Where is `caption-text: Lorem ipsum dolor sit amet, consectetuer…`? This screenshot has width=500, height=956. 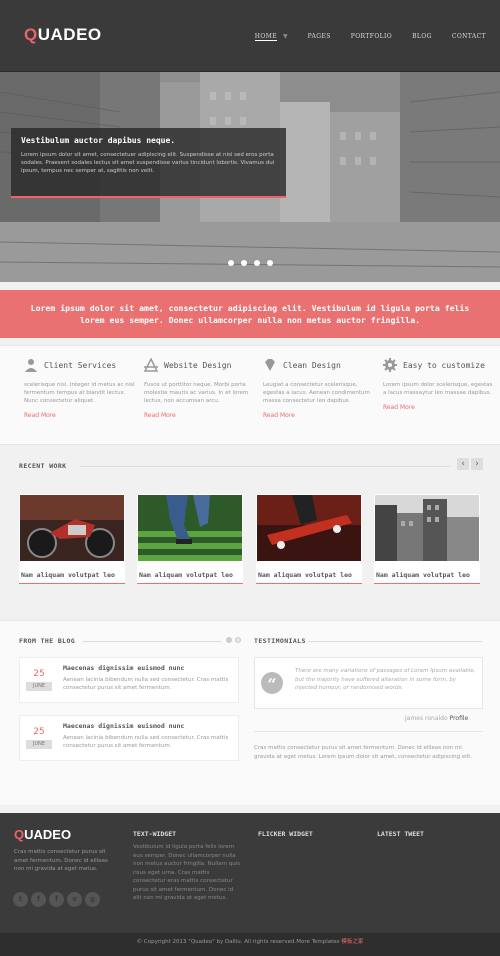 caption-text: Lorem ipsum dolor sit amet, consectetuer… is located at coordinates (148, 163).